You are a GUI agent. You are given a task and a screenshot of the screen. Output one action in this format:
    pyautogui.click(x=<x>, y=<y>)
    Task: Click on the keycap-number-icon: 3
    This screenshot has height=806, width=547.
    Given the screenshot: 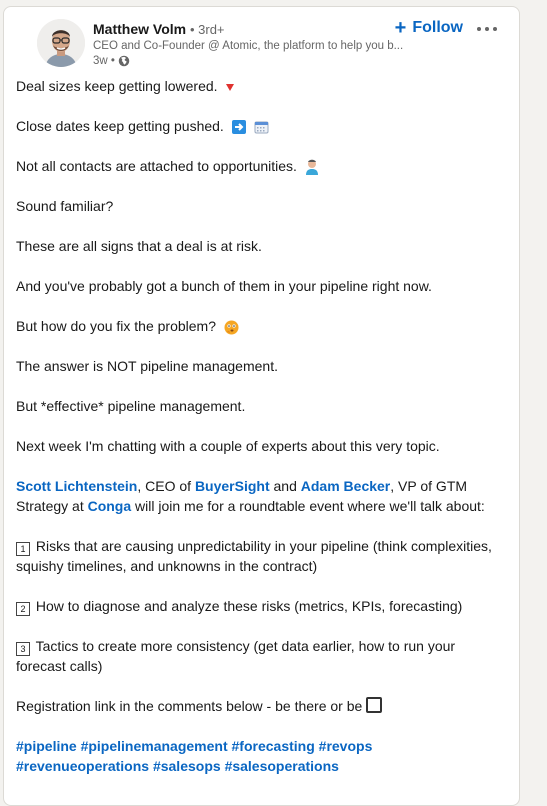 What is the action you would take?
    pyautogui.click(x=23, y=649)
    